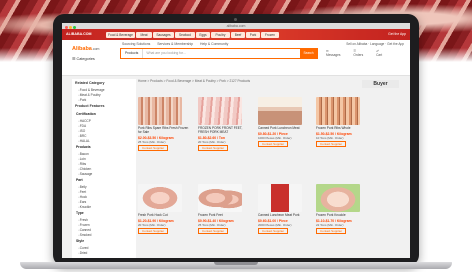 The height and width of the screenshot is (272, 472). Describe the element at coordinates (104, 252) in the screenshot. I see `filter-option: Dried` at that location.